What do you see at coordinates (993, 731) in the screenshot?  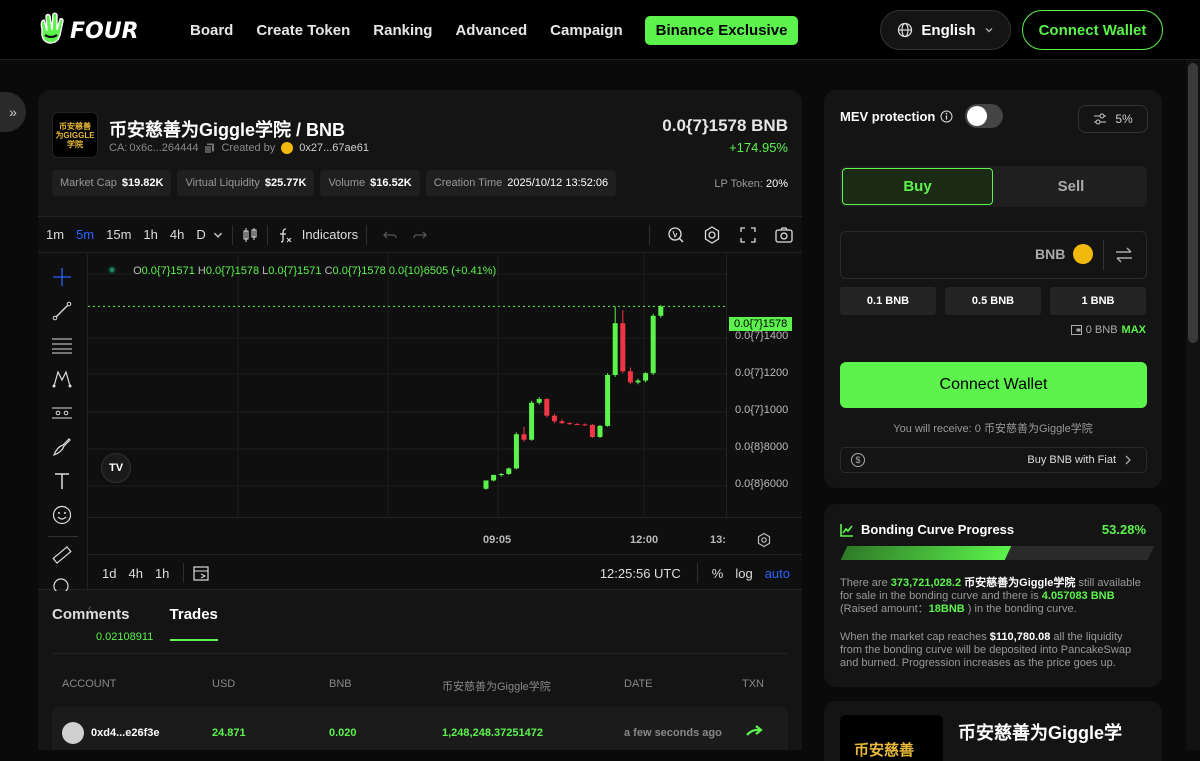 I see `token-info-card: 币安慈善 币安慈善为Giggle学` at bounding box center [993, 731].